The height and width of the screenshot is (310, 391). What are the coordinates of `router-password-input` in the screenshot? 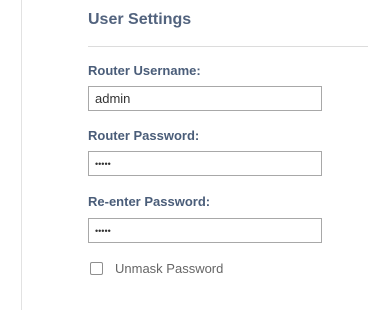 It's located at (205, 163).